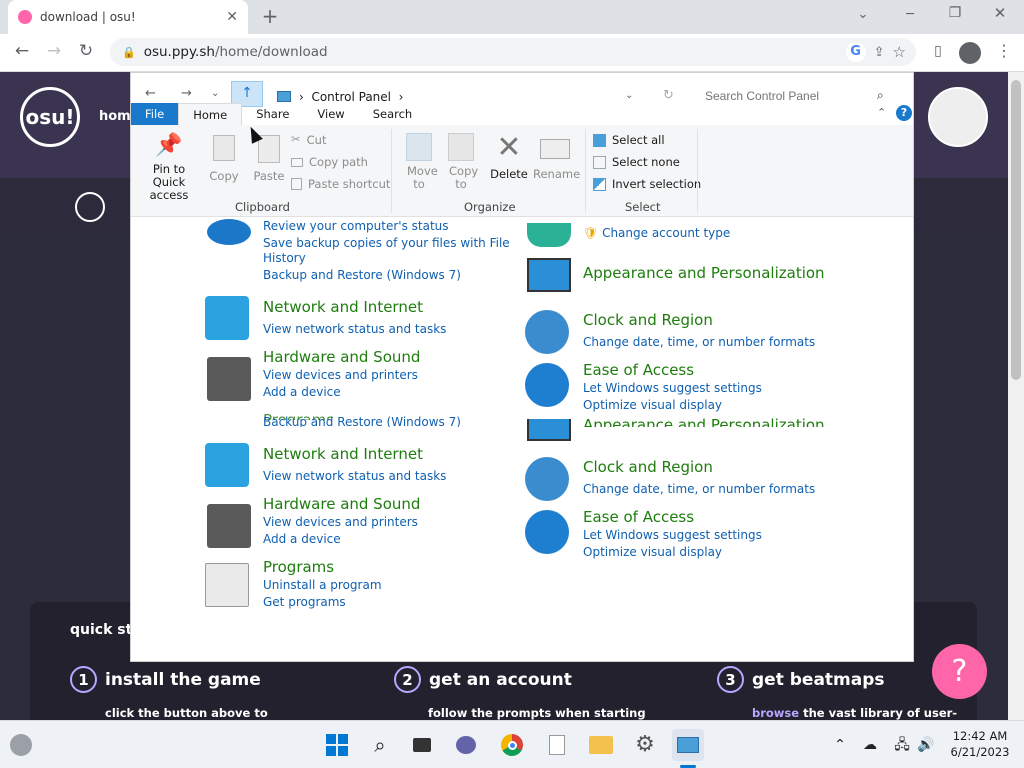  I want to click on refresh-icon: ↻, so click(668, 95).